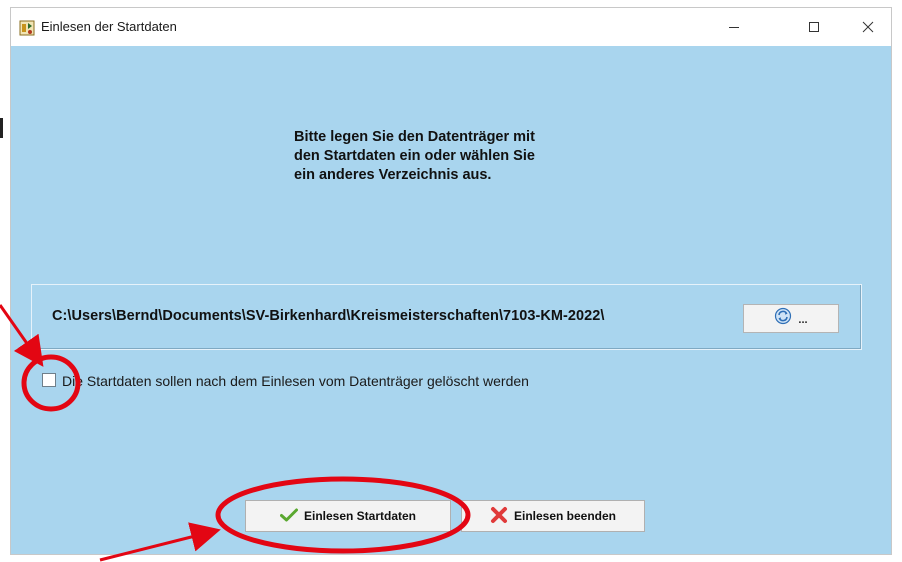 This screenshot has width=902, height=562. I want to click on button-highlight-ellipse, so click(343, 515).